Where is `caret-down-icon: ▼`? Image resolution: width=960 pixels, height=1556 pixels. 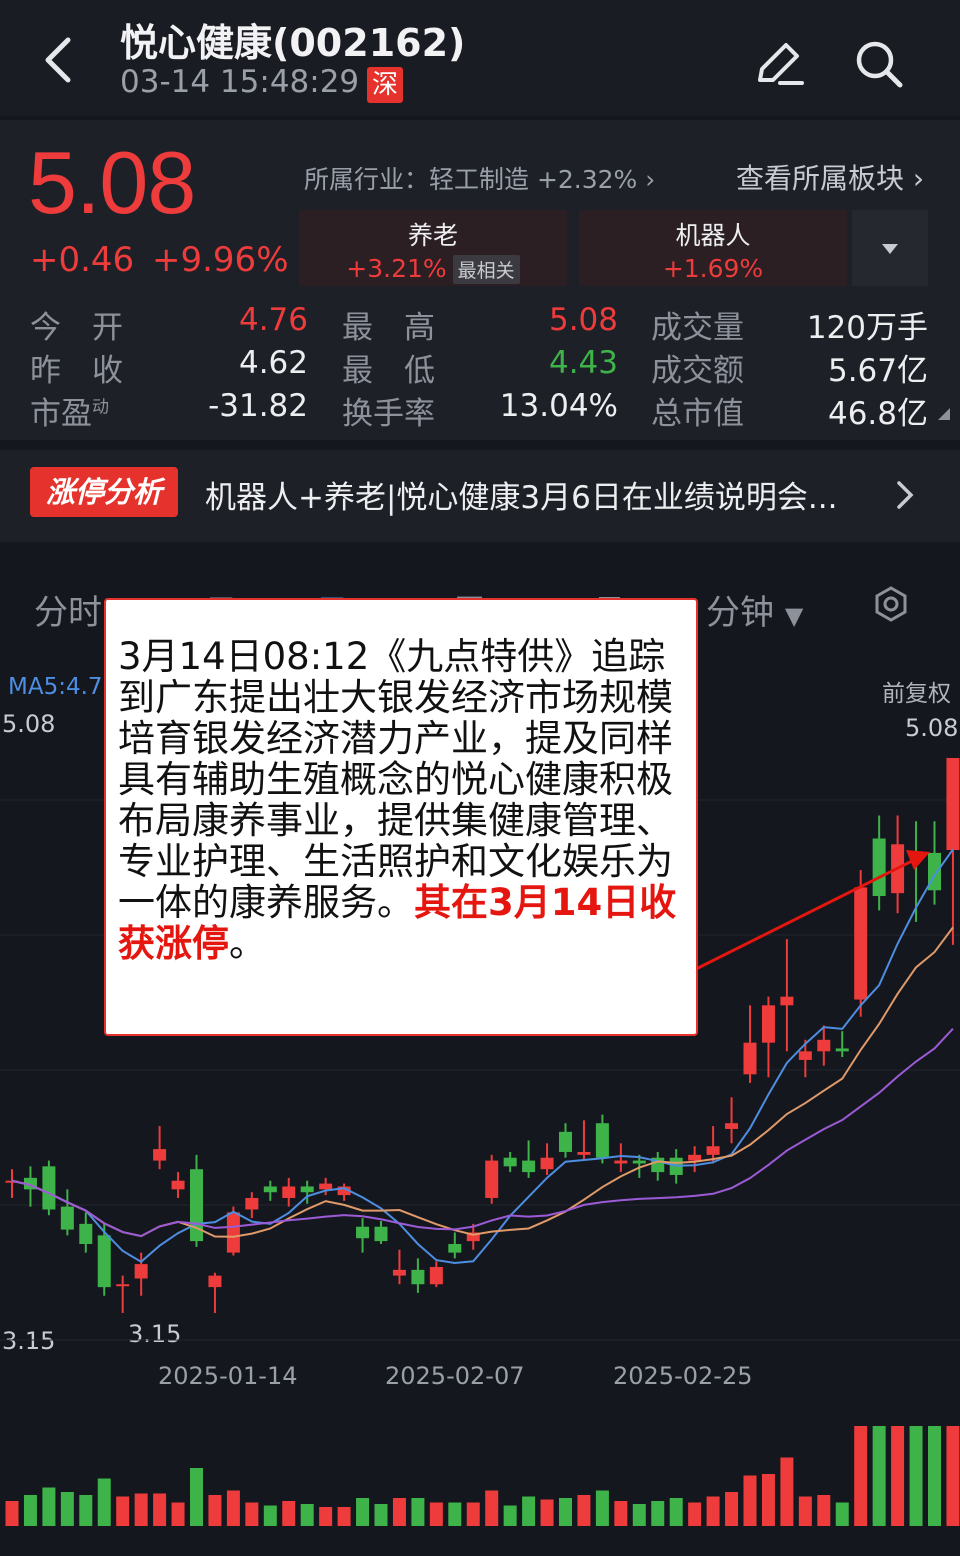 caret-down-icon: ▼ is located at coordinates (794, 616).